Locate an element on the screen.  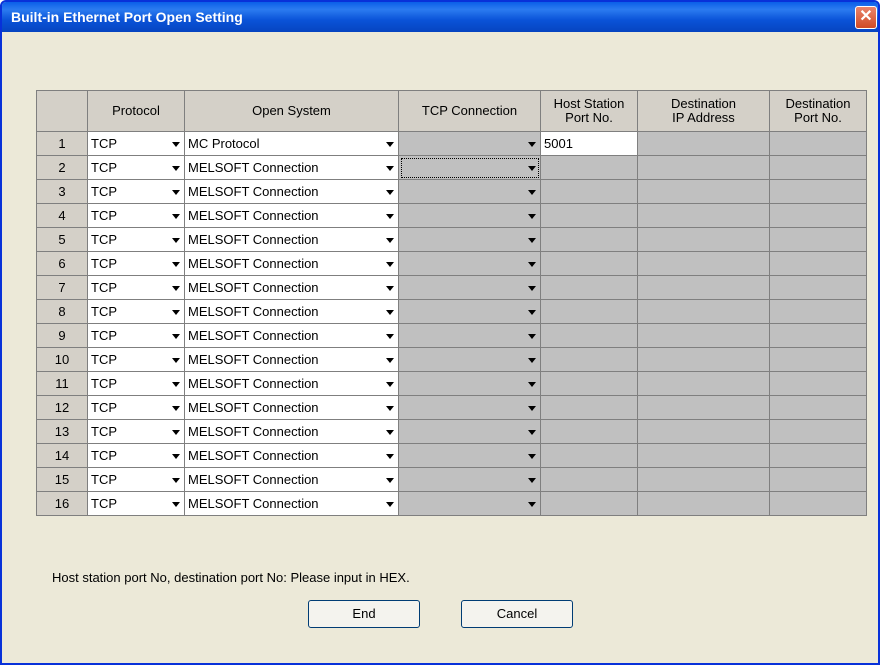
cancel-button: Cancel is located at coordinates (517, 614).